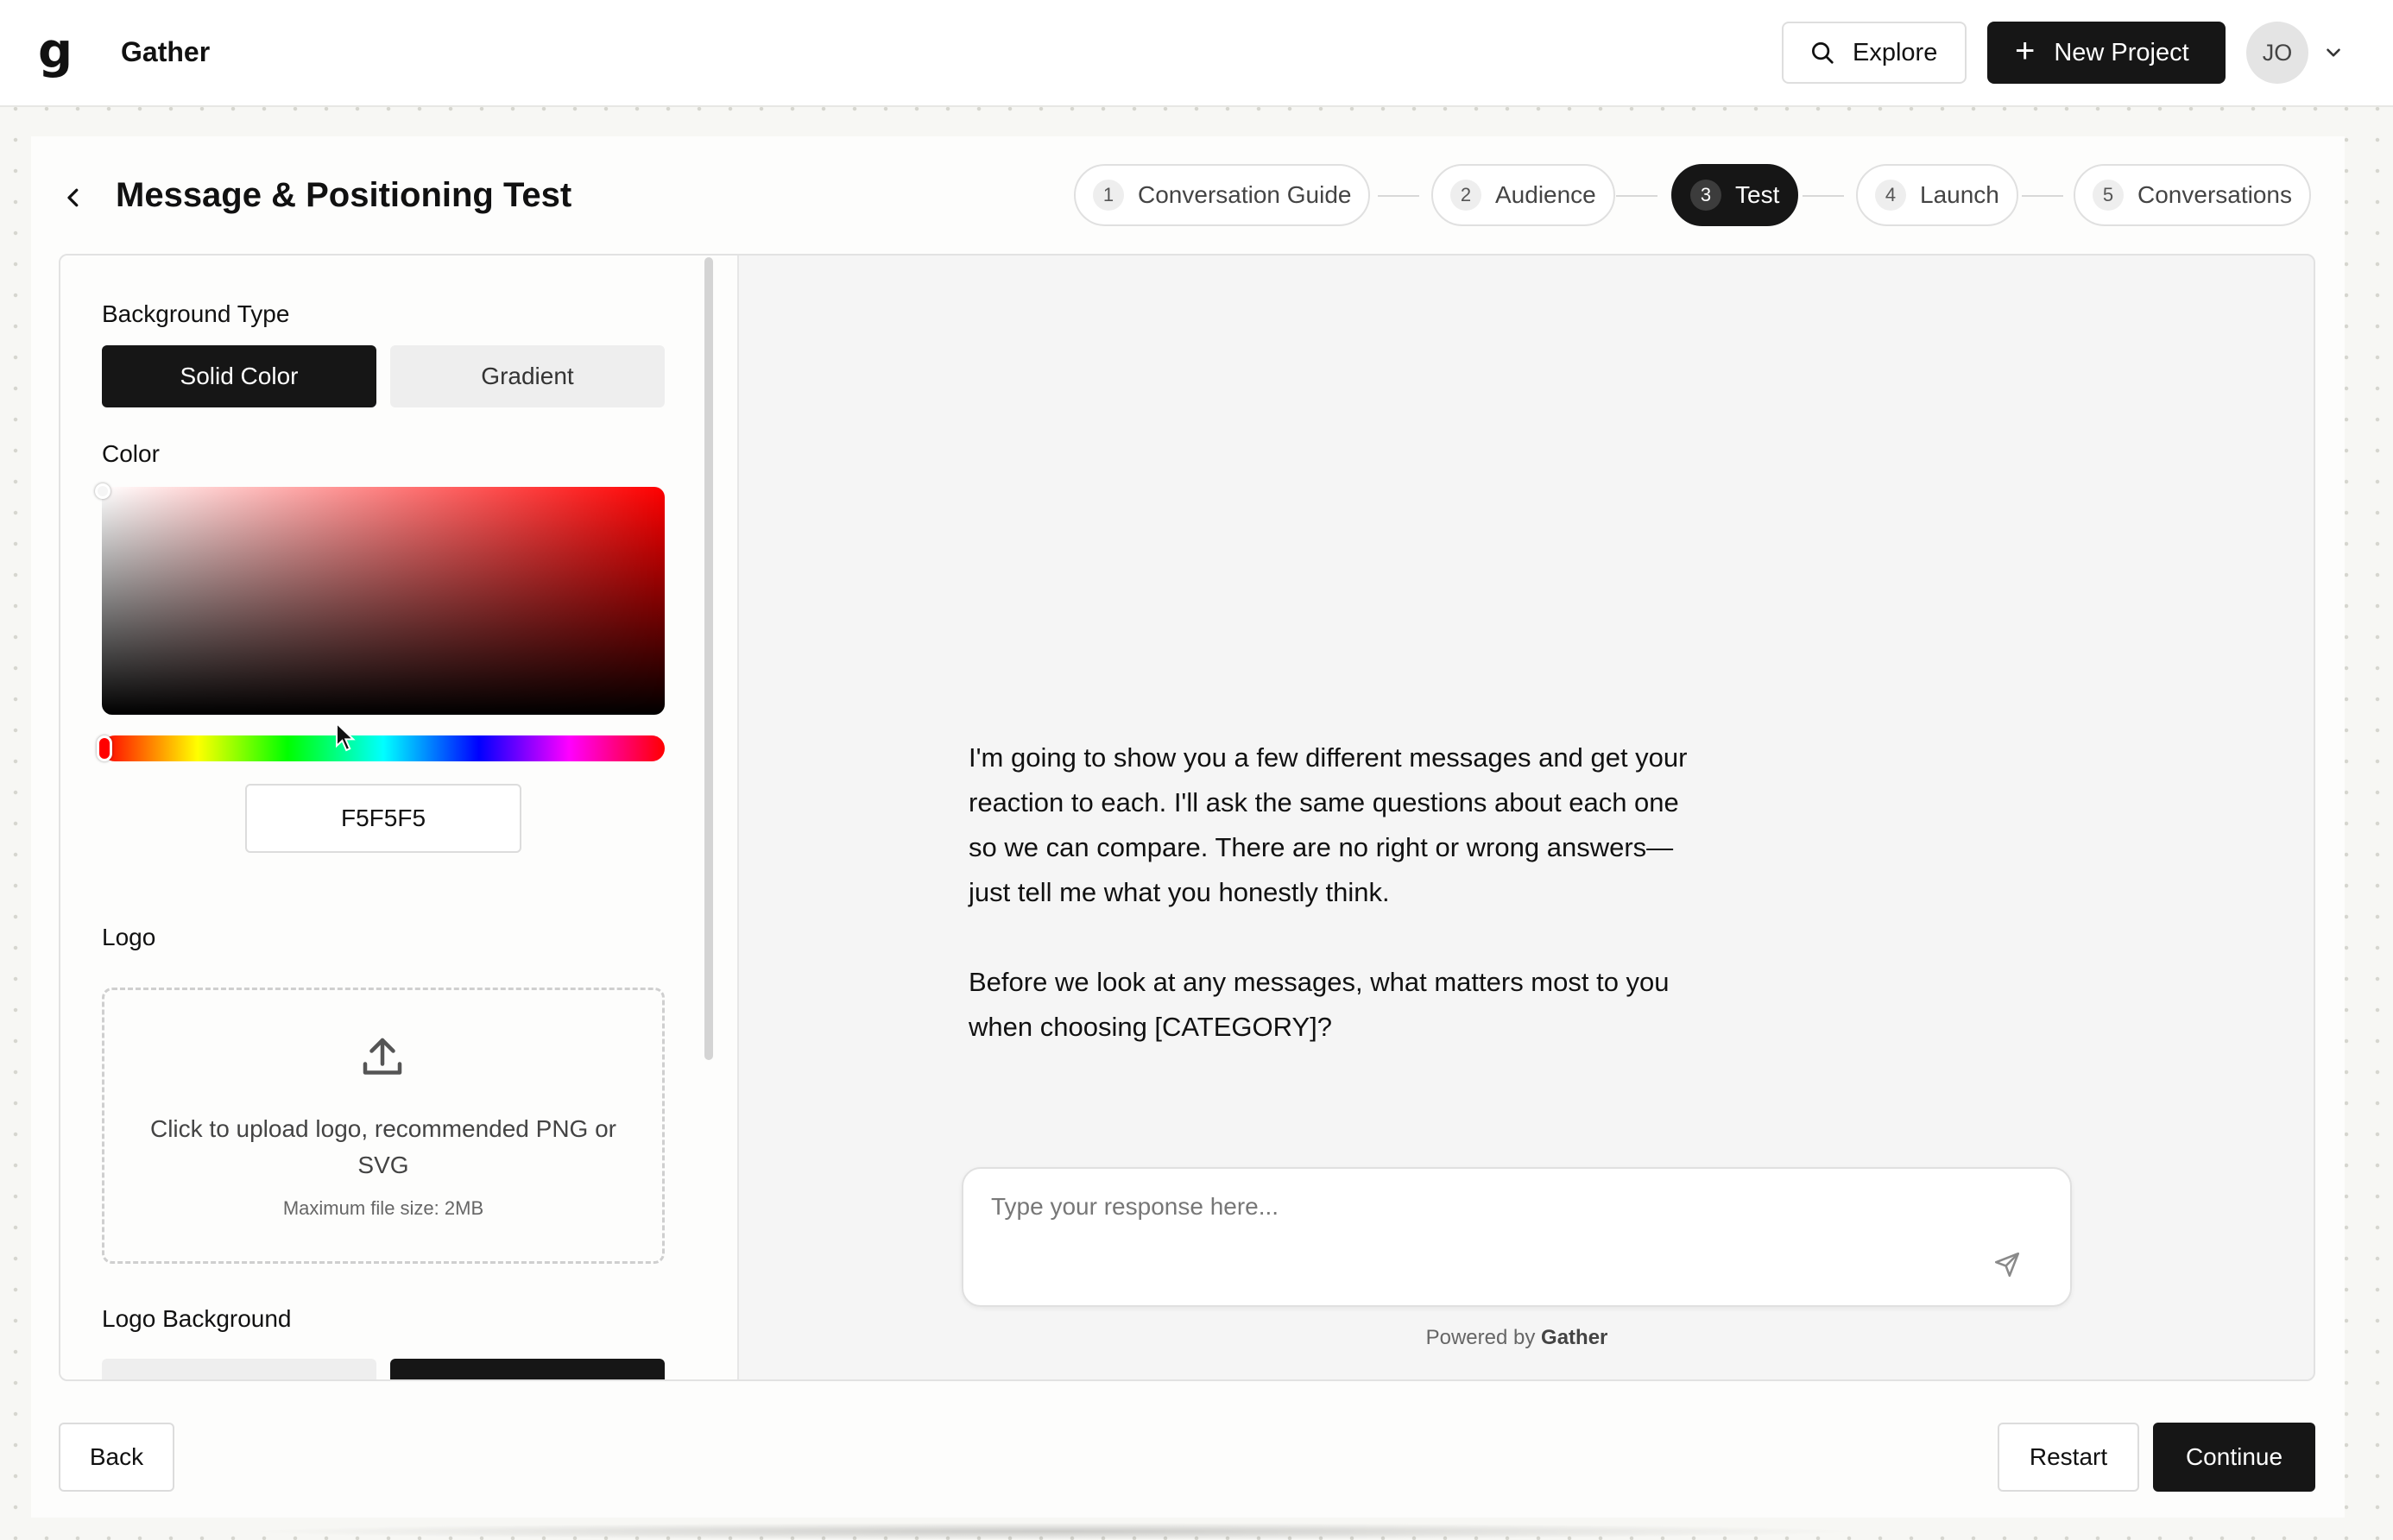 This screenshot has width=2393, height=1540. I want to click on step-audience: 2 Audience, so click(1523, 195).